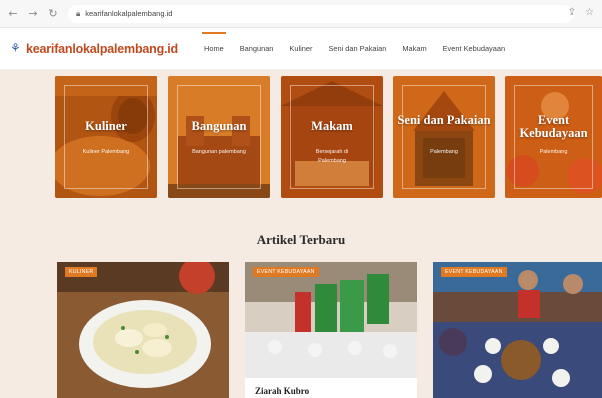 This screenshot has width=602, height=398. Describe the element at coordinates (15, 48) in the screenshot. I see `logo-icon: ⚘` at that location.